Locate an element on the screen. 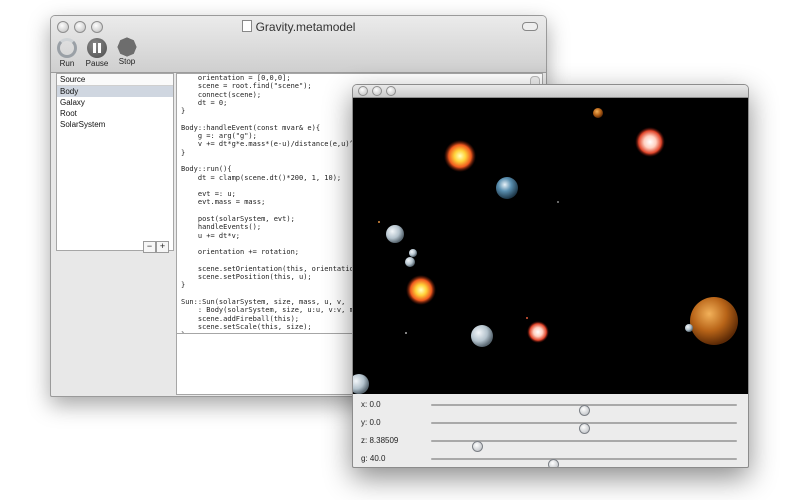 The width and height of the screenshot is (800, 500). zoom-window-button is located at coordinates (391, 91).